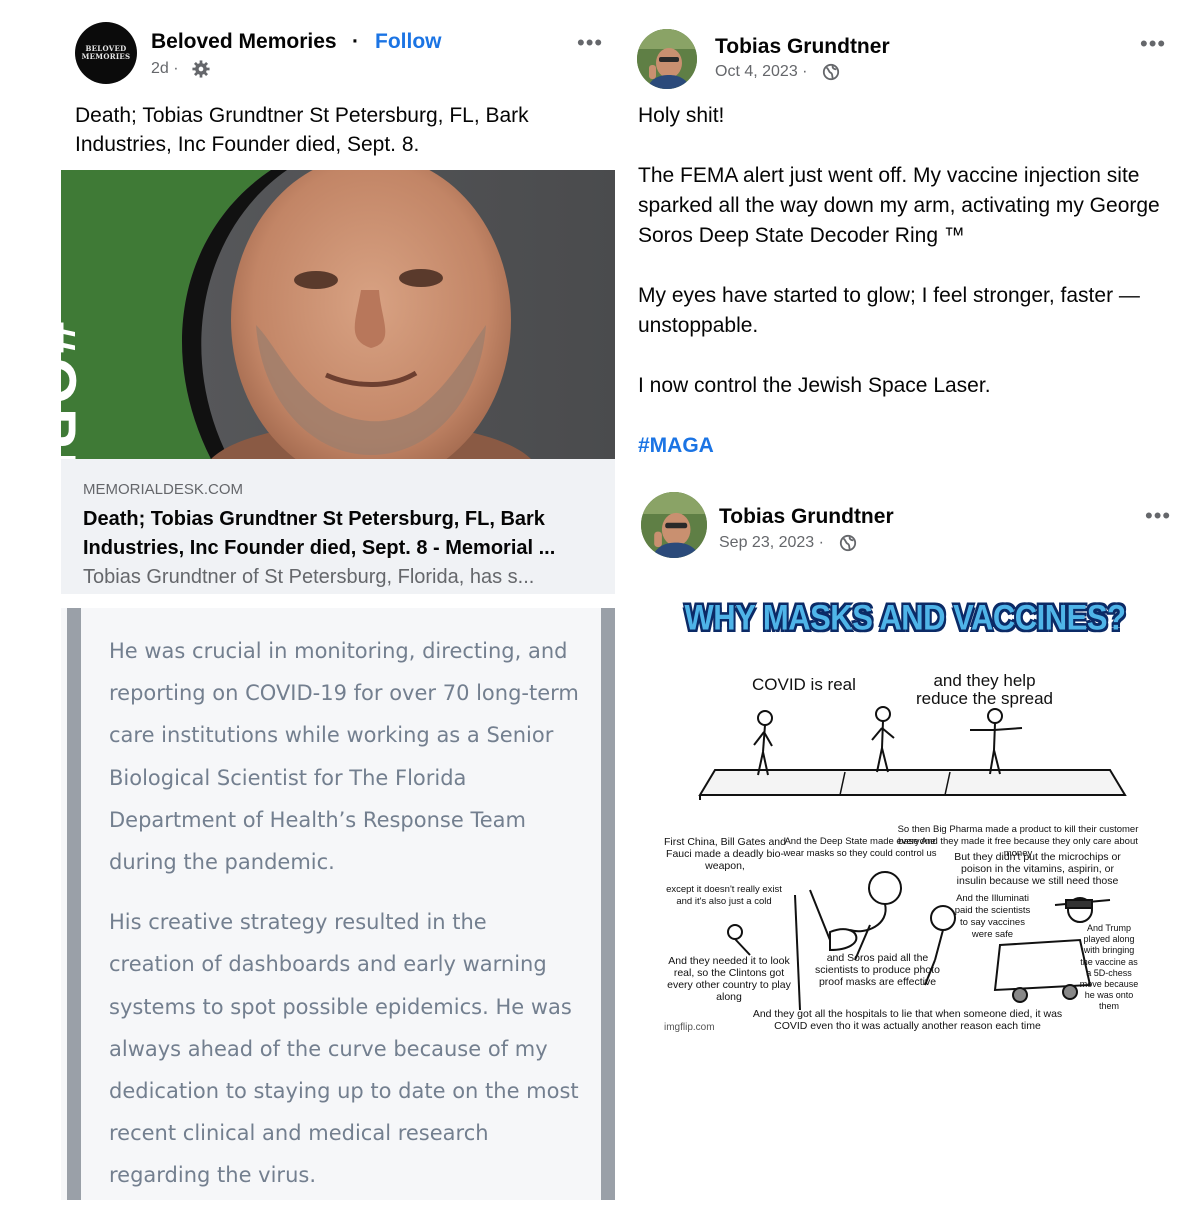 The height and width of the screenshot is (1215, 1197). I want to click on meme-title: WHY MASKS AND VACCINES?, so click(905, 617).